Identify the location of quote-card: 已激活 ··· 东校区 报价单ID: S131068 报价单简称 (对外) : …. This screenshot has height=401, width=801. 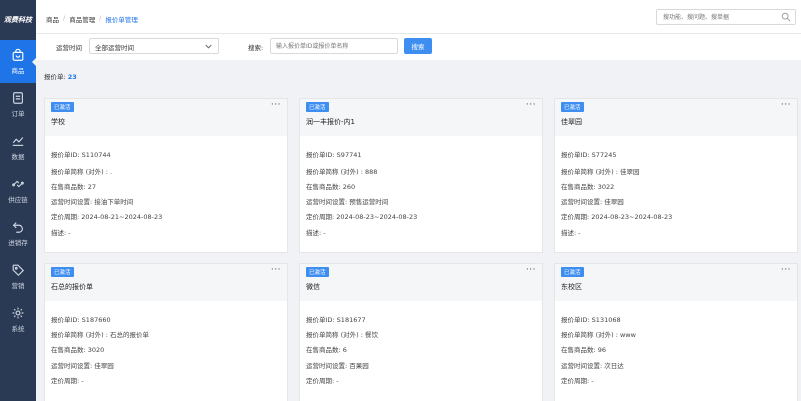
(676, 332).